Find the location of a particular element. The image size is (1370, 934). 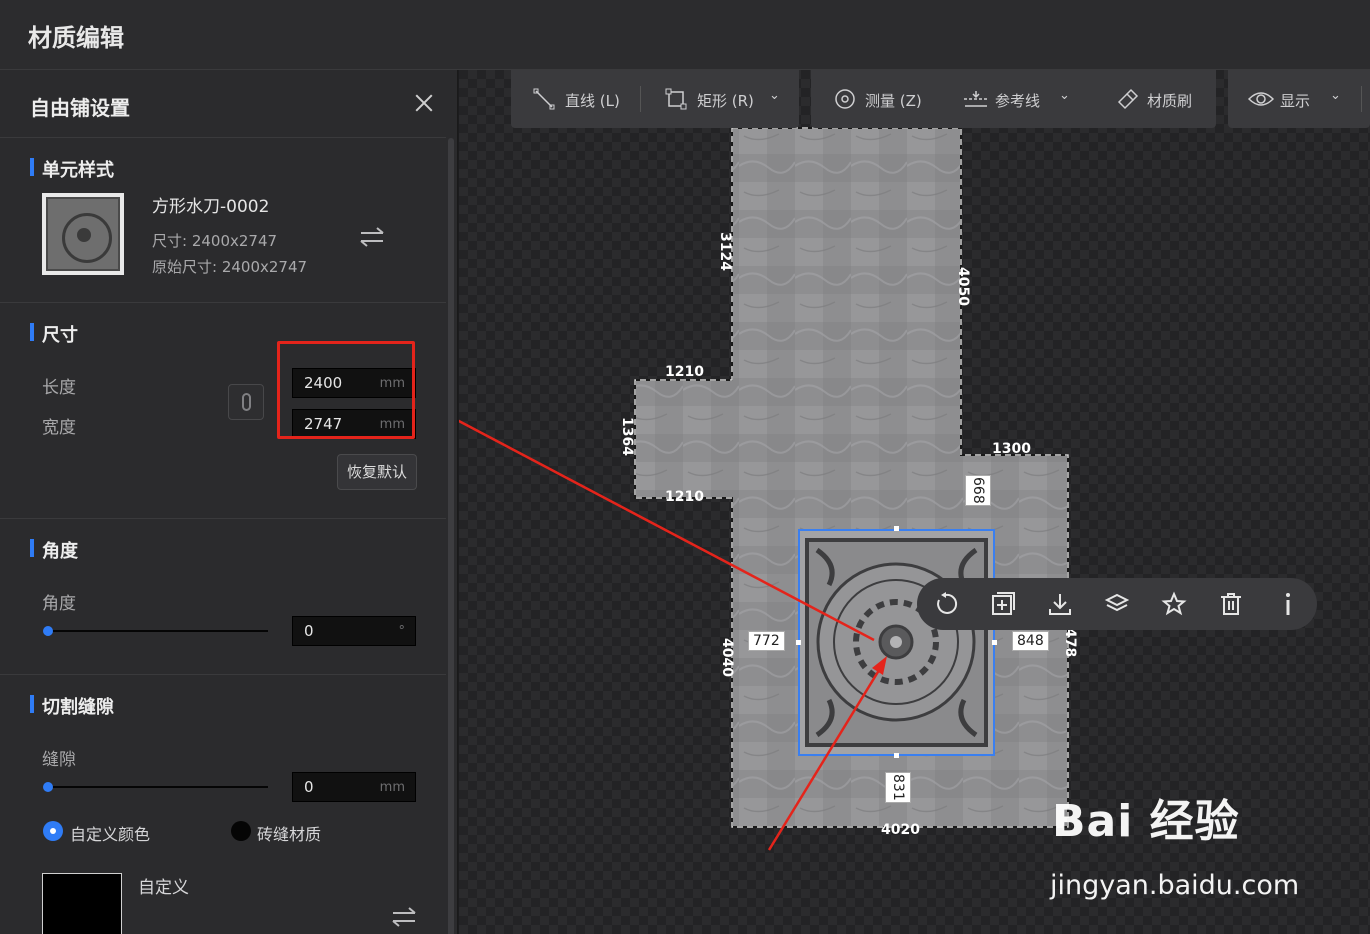

dim-label: 3124 is located at coordinates (725, 251).